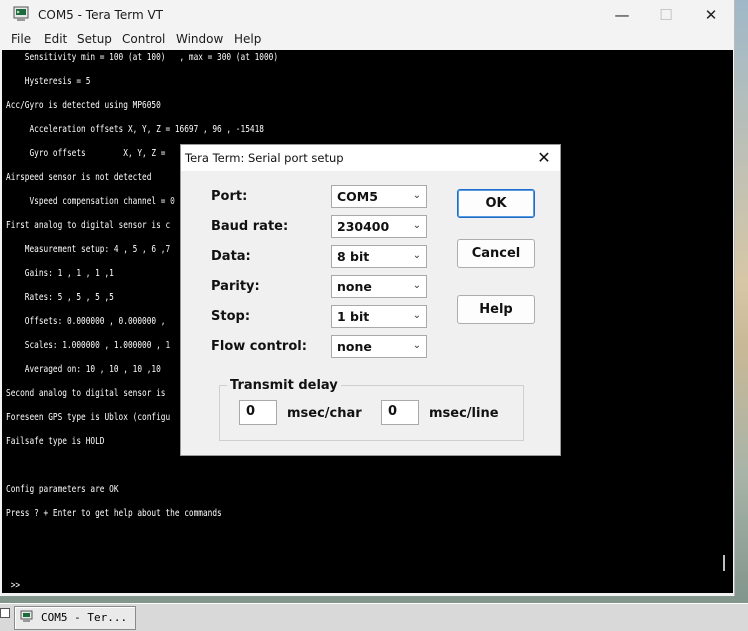 The width and height of the screenshot is (748, 631). What do you see at coordinates (363, 226) in the screenshot?
I see `baud-rate-value: 230400` at bounding box center [363, 226].